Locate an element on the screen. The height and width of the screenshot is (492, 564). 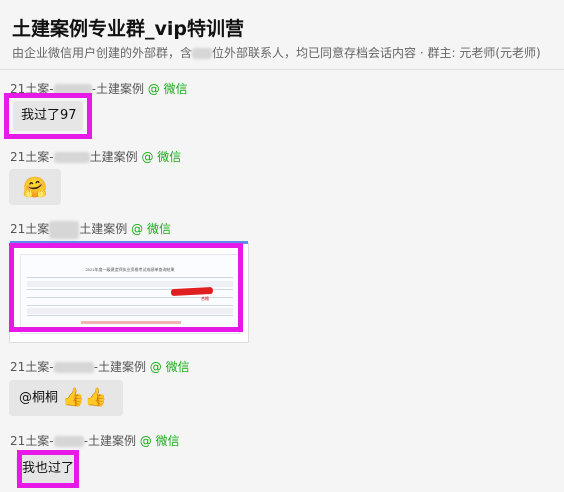
report-footnote is located at coordinates (131, 322).